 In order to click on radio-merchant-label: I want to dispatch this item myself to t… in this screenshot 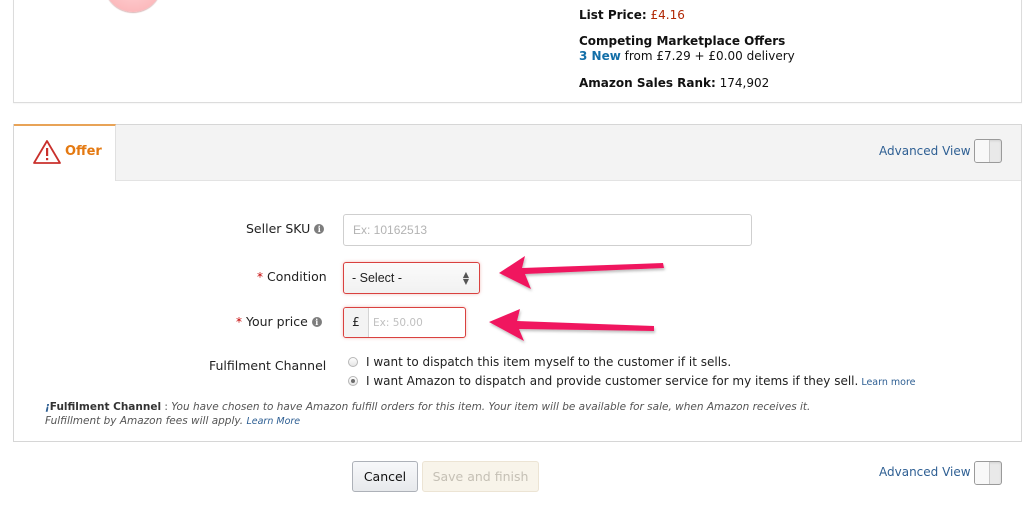, I will do `click(549, 362)`.